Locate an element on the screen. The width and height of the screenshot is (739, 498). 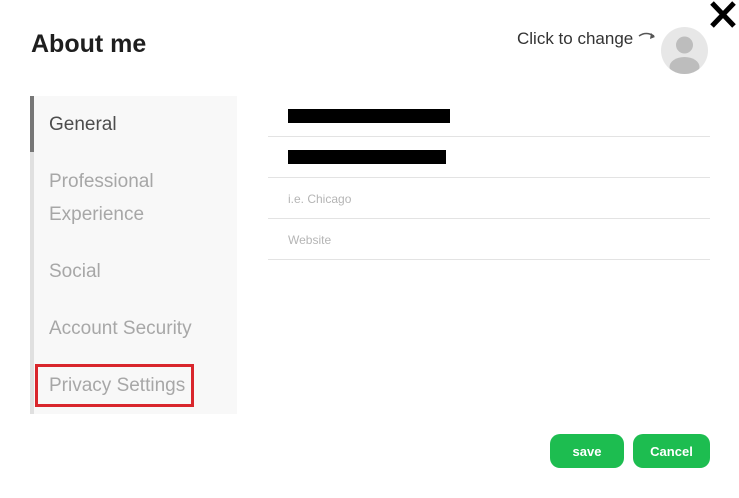
city-input is located at coordinates (488, 199).